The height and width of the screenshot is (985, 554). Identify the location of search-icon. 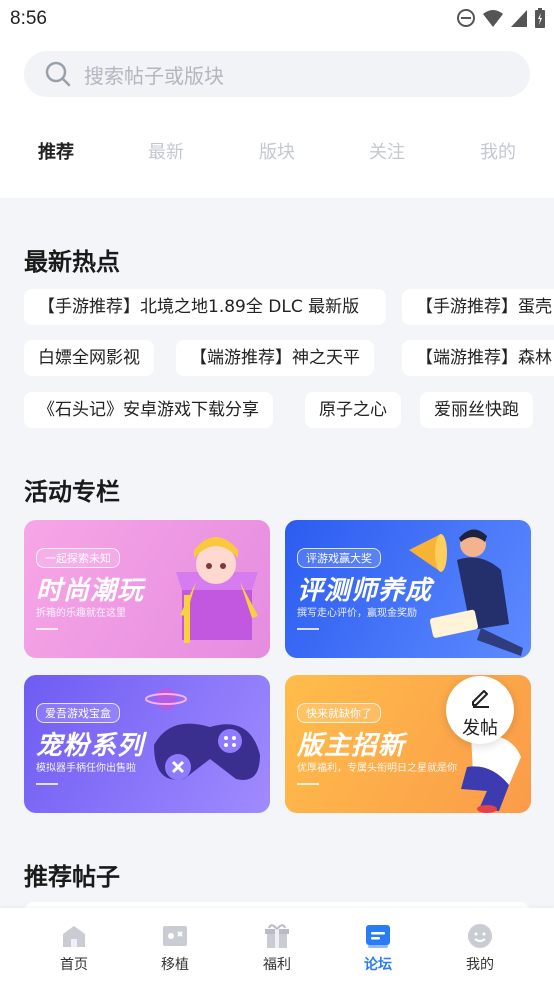
(58, 74).